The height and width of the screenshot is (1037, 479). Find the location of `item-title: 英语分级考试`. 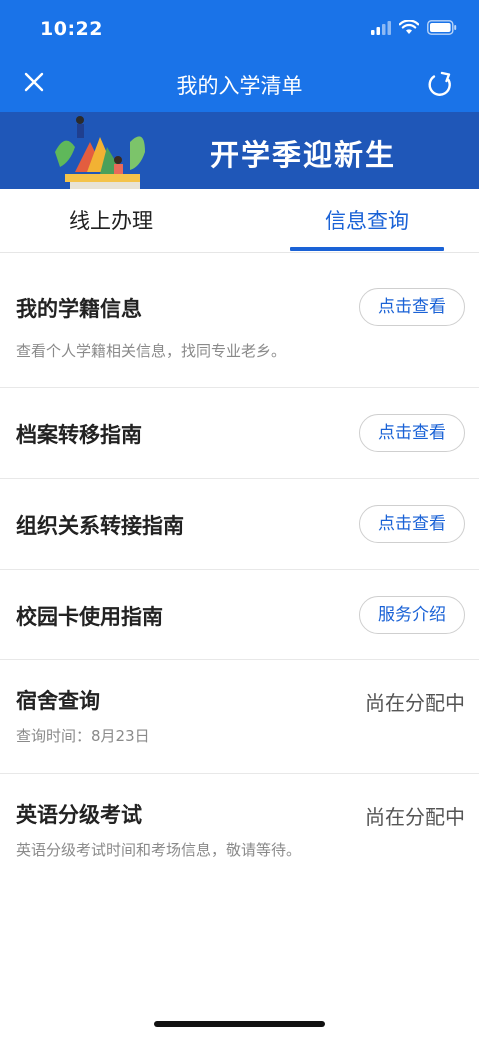

item-title: 英语分级考试 is located at coordinates (79, 815).